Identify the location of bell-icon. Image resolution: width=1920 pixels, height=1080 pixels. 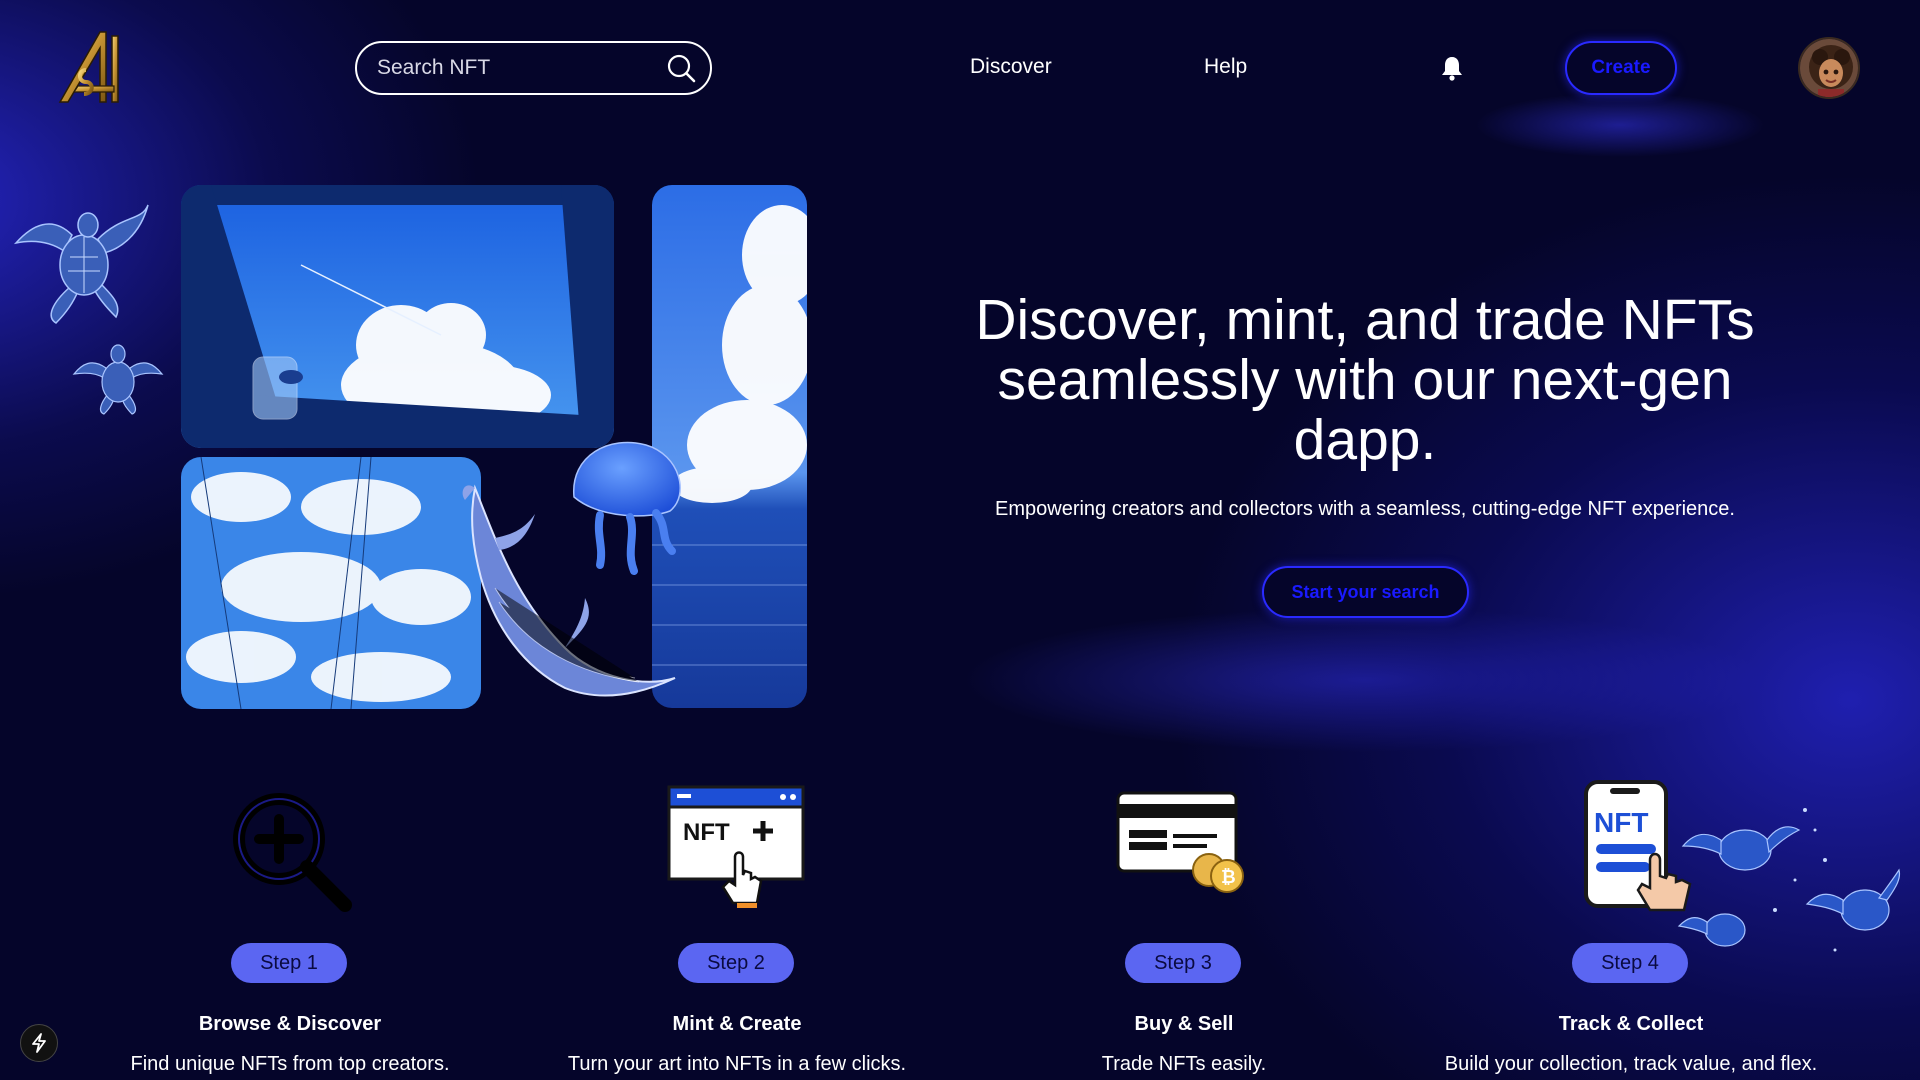
(1452, 68).